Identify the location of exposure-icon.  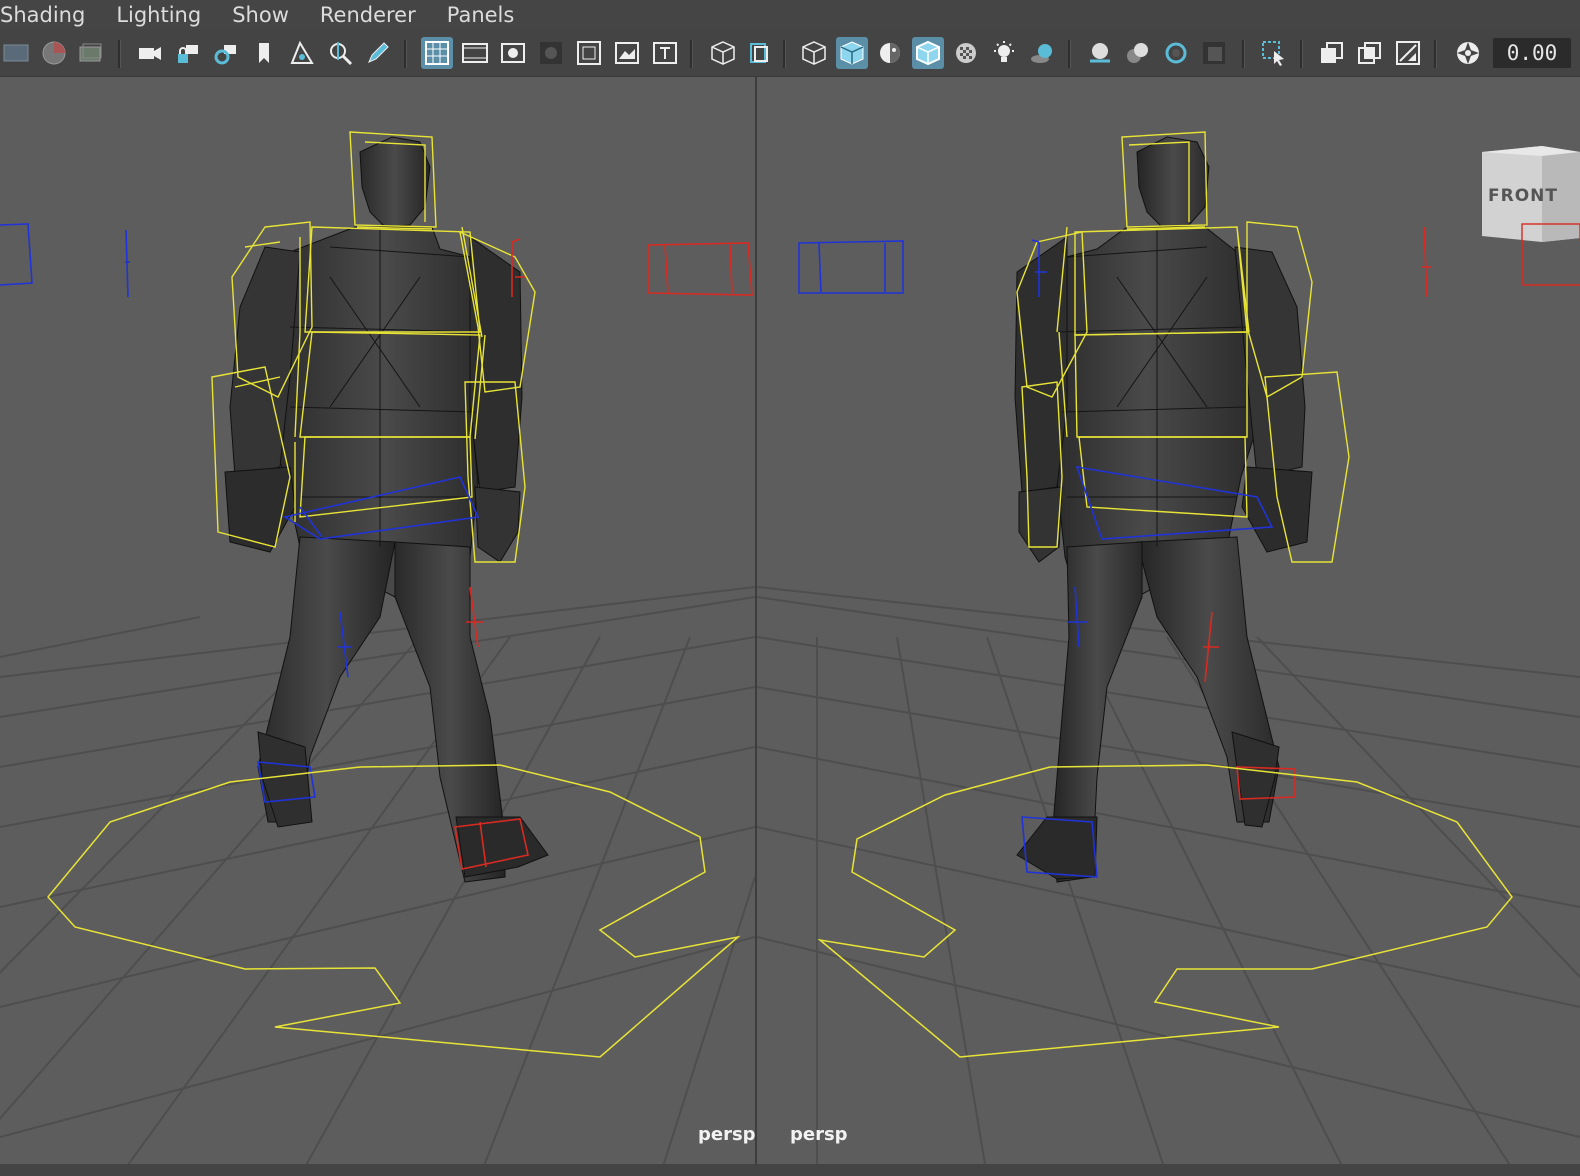
(1468, 53).